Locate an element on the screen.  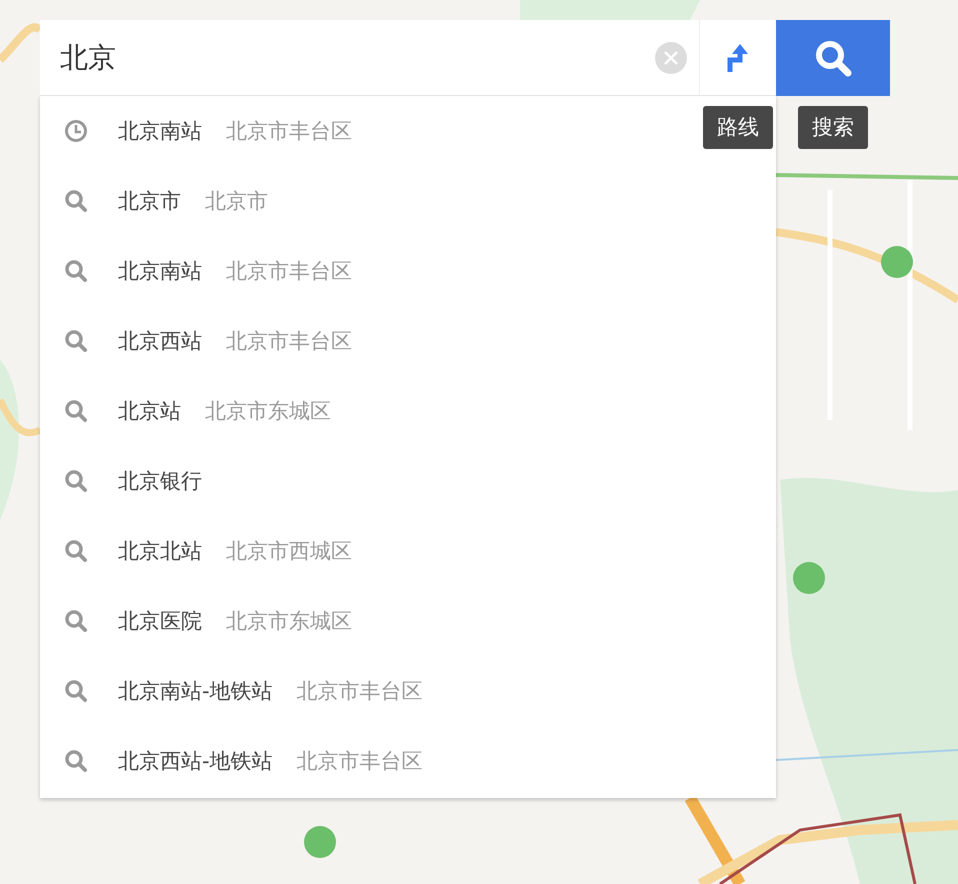
suggestion-item: 北京南站-地铁站 北京市丰台区 is located at coordinates (243, 691).